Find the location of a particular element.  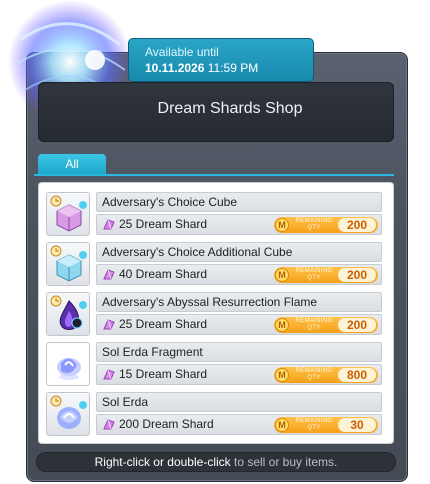

cube-icon is located at coordinates (68, 213).